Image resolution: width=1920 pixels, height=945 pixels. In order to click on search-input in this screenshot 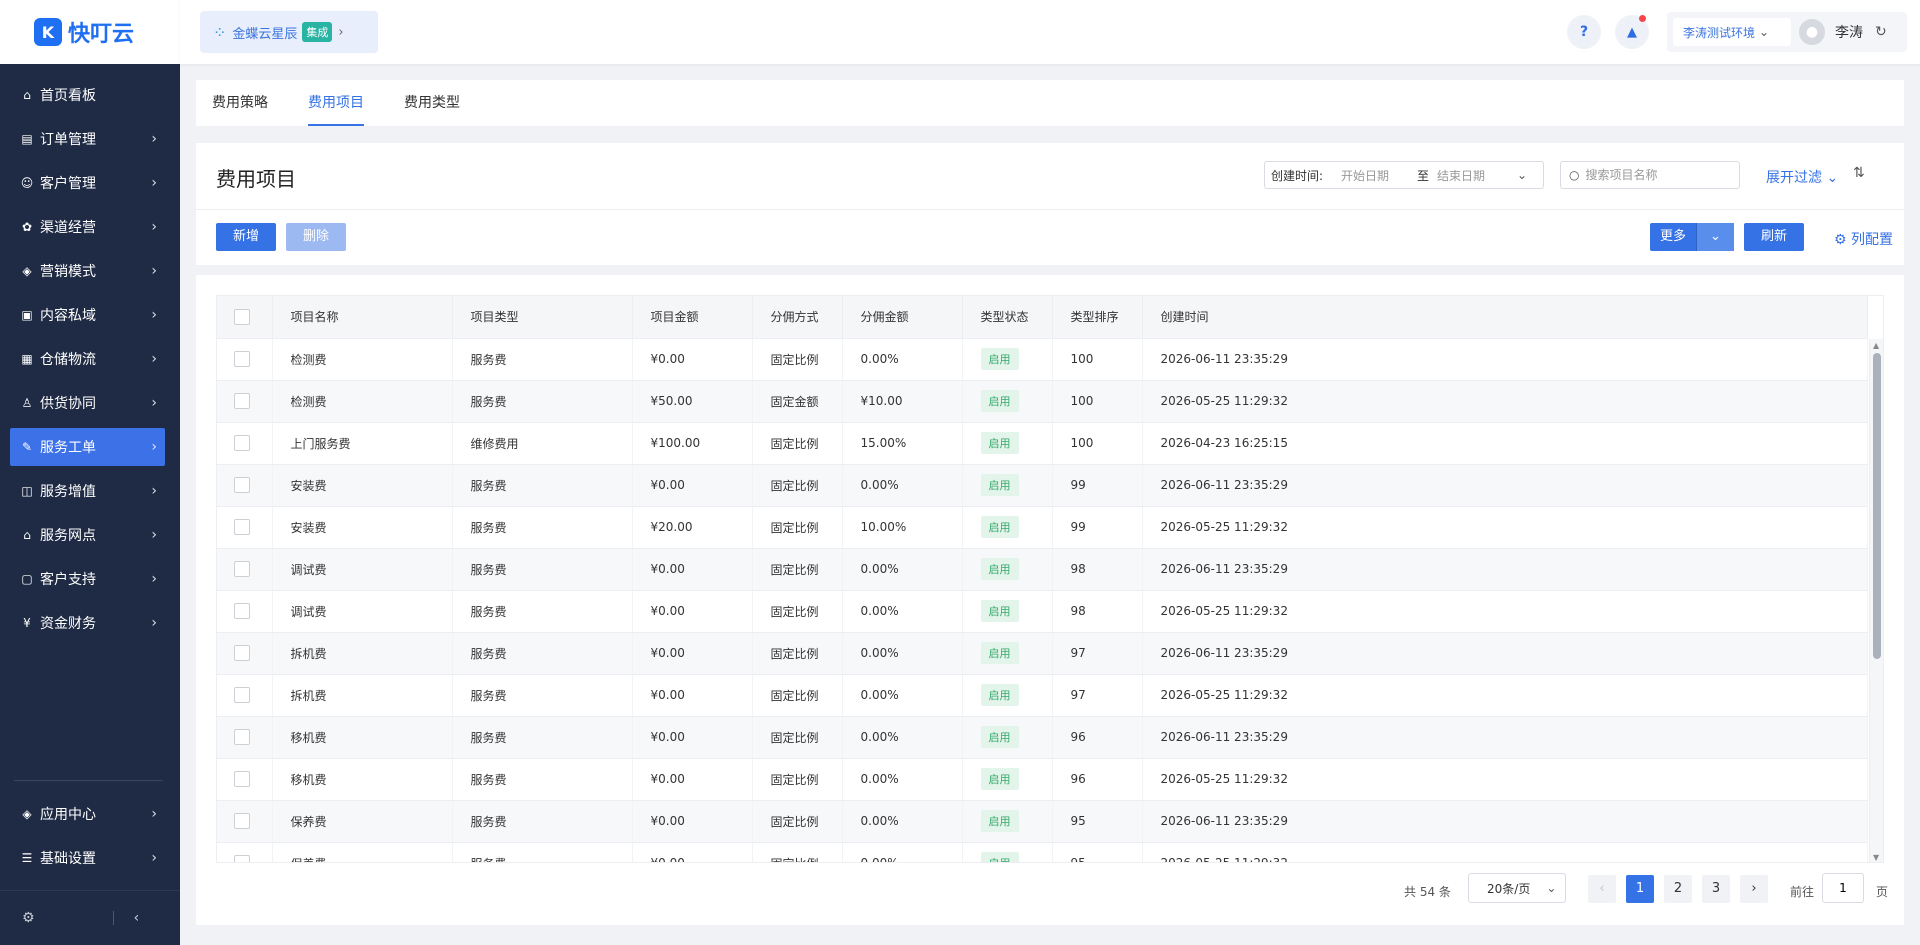, I will do `click(1655, 175)`.